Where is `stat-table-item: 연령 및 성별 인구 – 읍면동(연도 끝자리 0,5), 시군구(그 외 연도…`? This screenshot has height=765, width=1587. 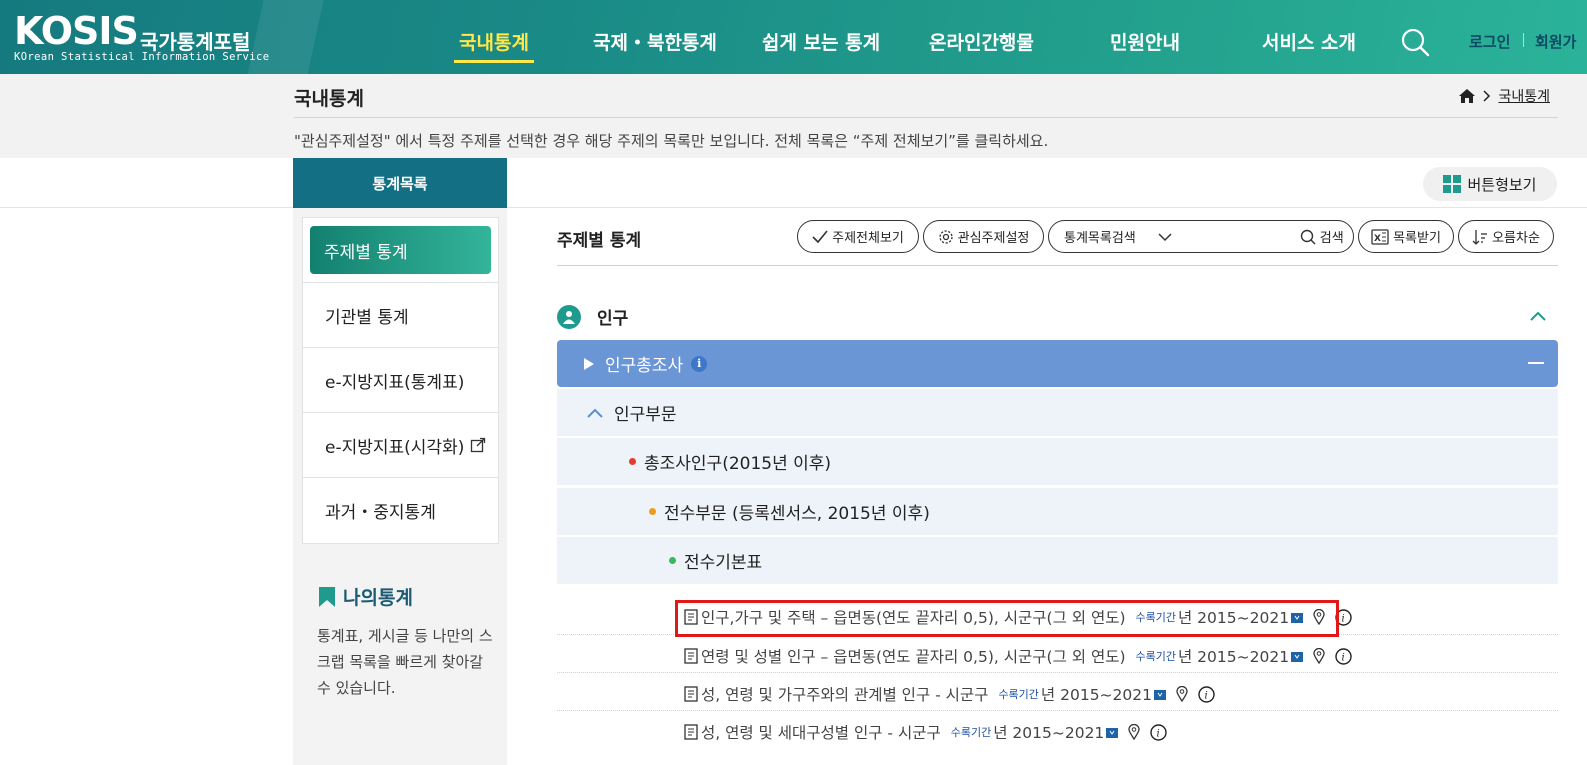 stat-table-item: 연령 및 성별 인구 – 읍면동(연도 끝자리 0,5), 시군구(그 외 연도… is located at coordinates (1018, 656).